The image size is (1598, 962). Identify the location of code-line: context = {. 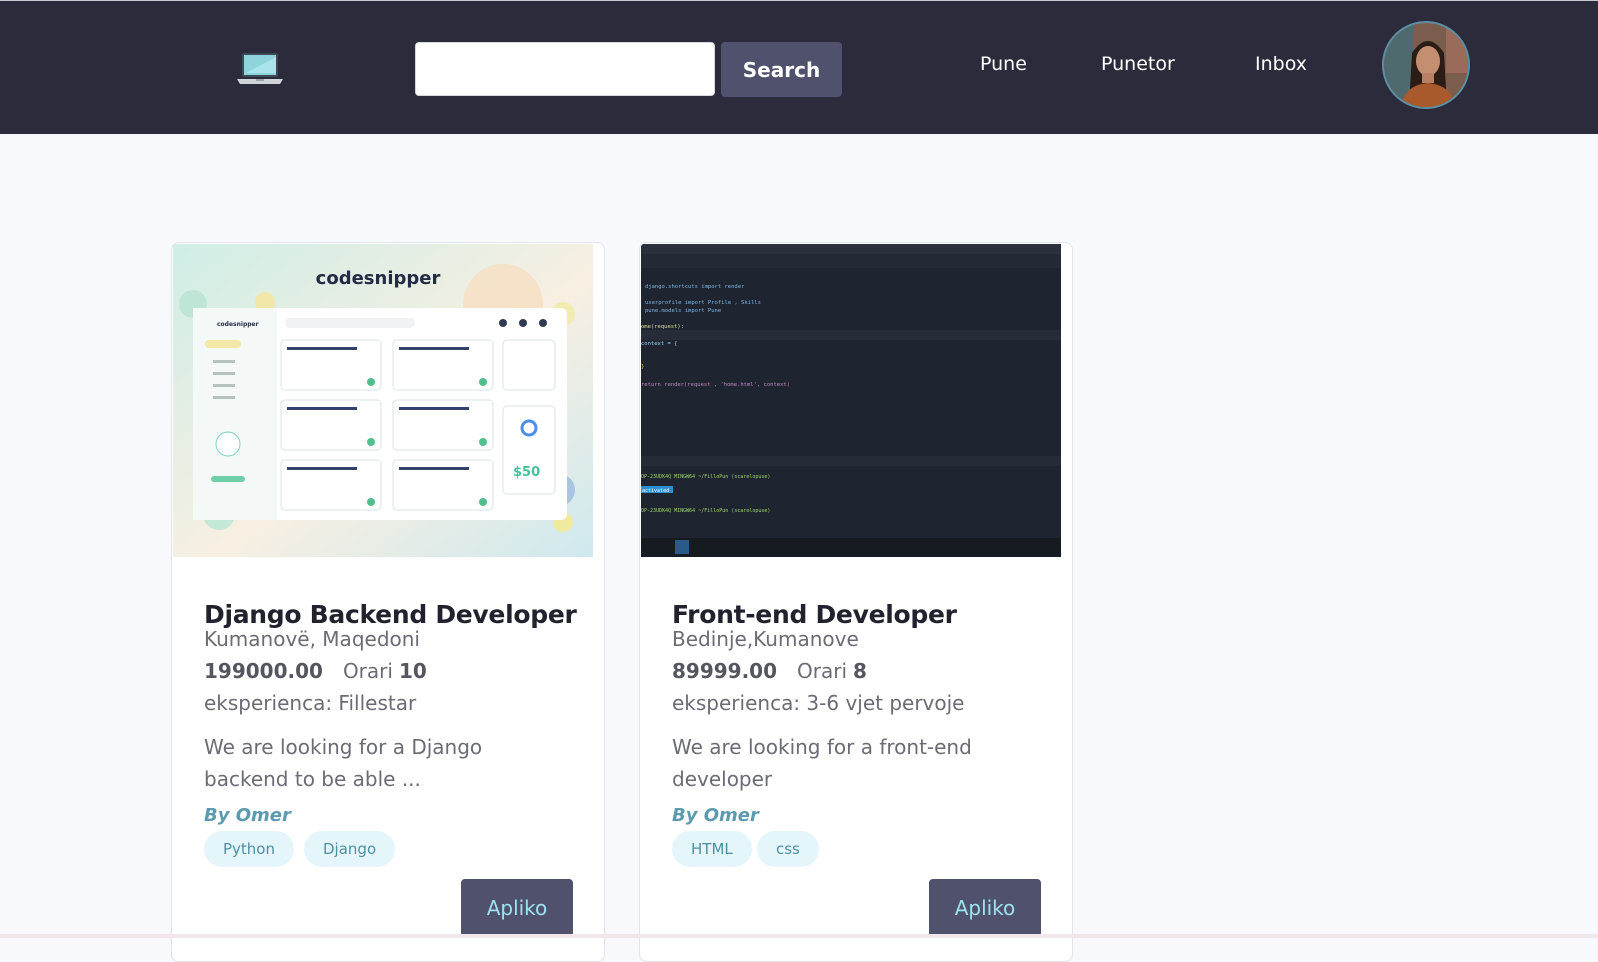
(659, 344).